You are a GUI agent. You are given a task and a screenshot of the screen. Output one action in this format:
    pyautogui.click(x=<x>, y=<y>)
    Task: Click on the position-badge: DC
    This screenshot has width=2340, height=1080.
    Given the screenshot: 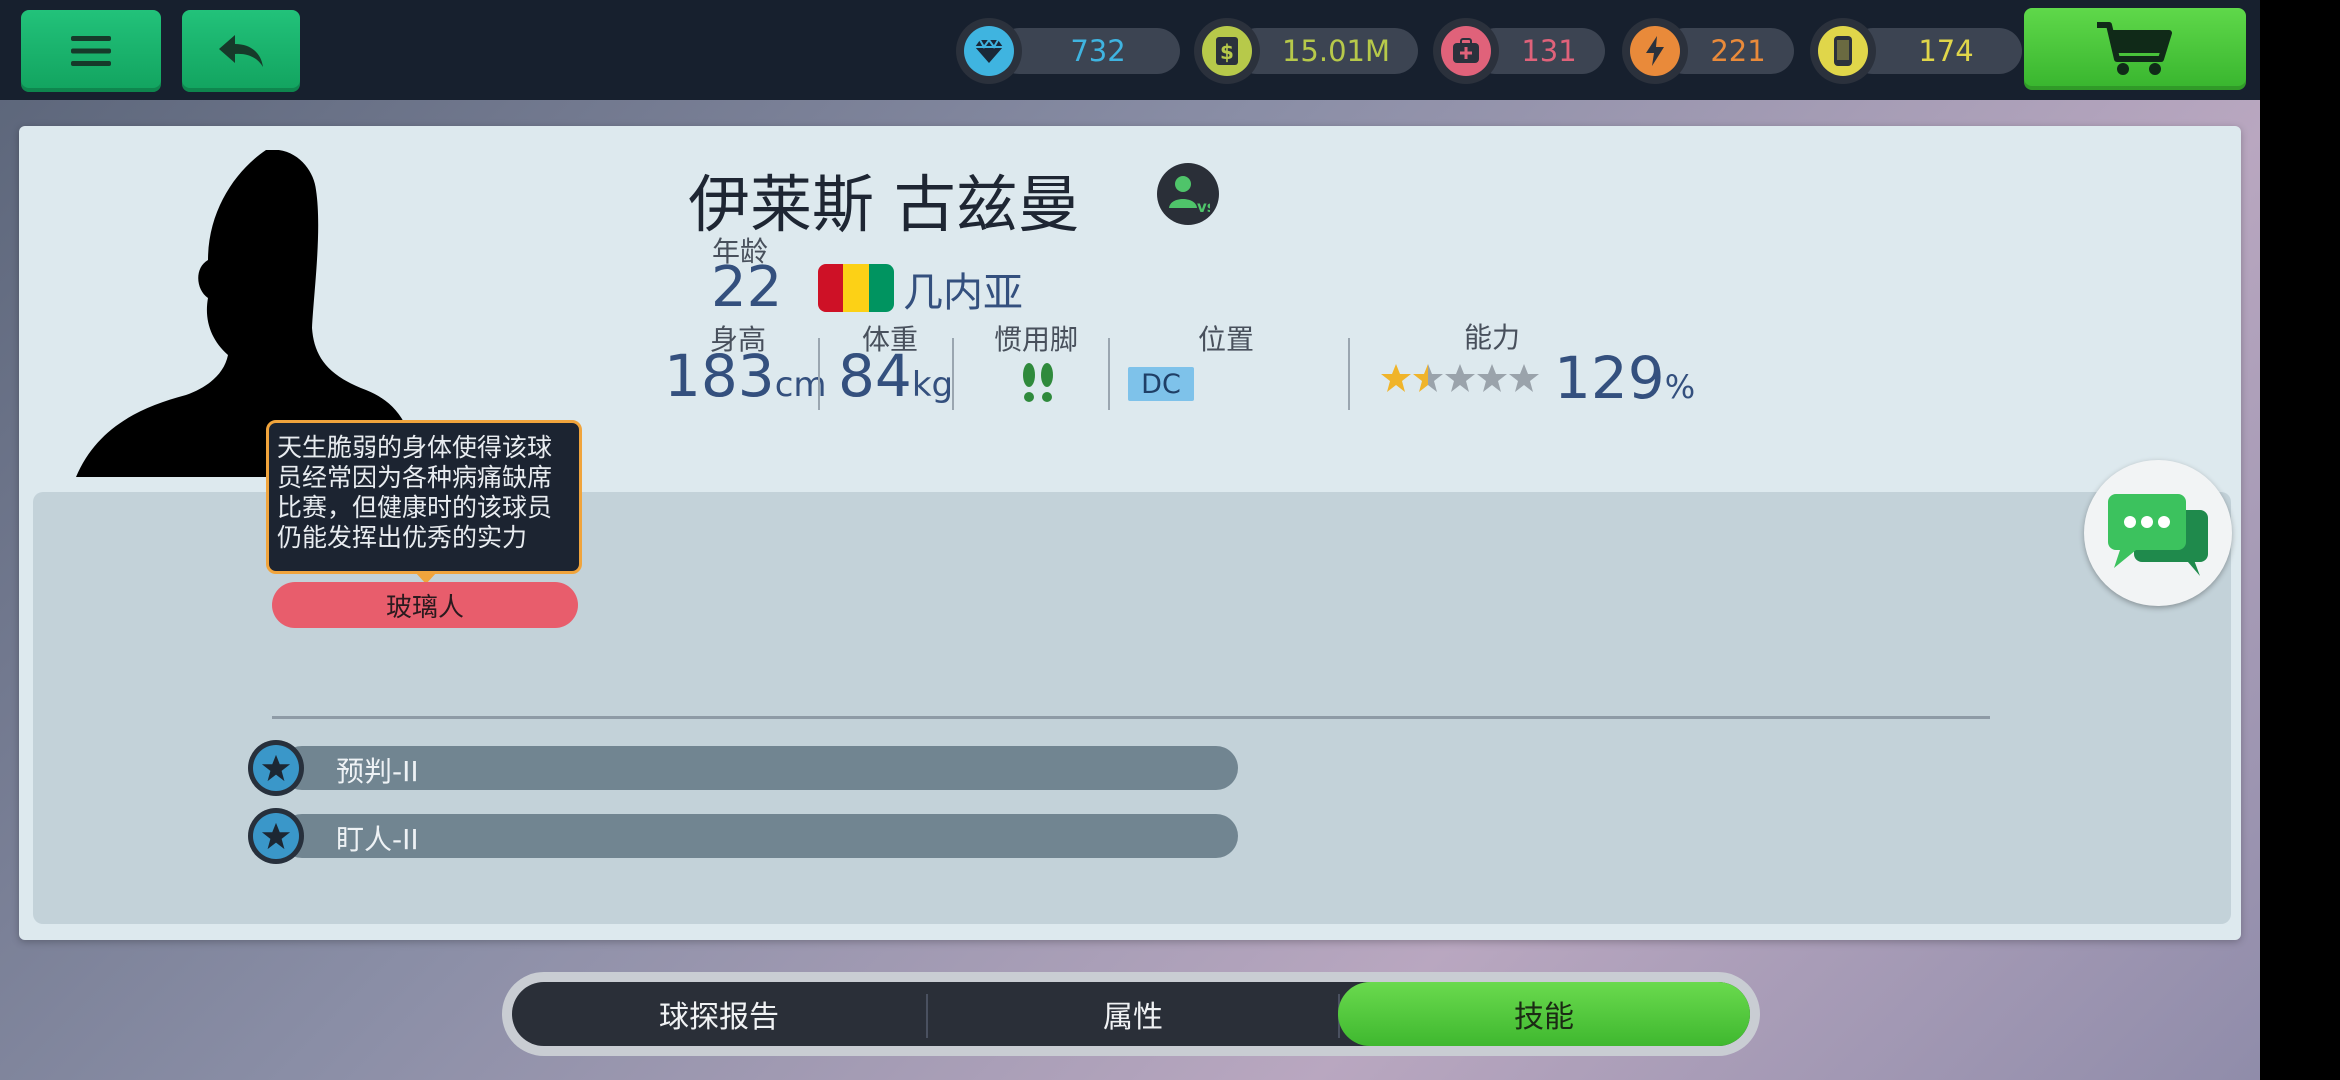 What is the action you would take?
    pyautogui.click(x=1161, y=384)
    